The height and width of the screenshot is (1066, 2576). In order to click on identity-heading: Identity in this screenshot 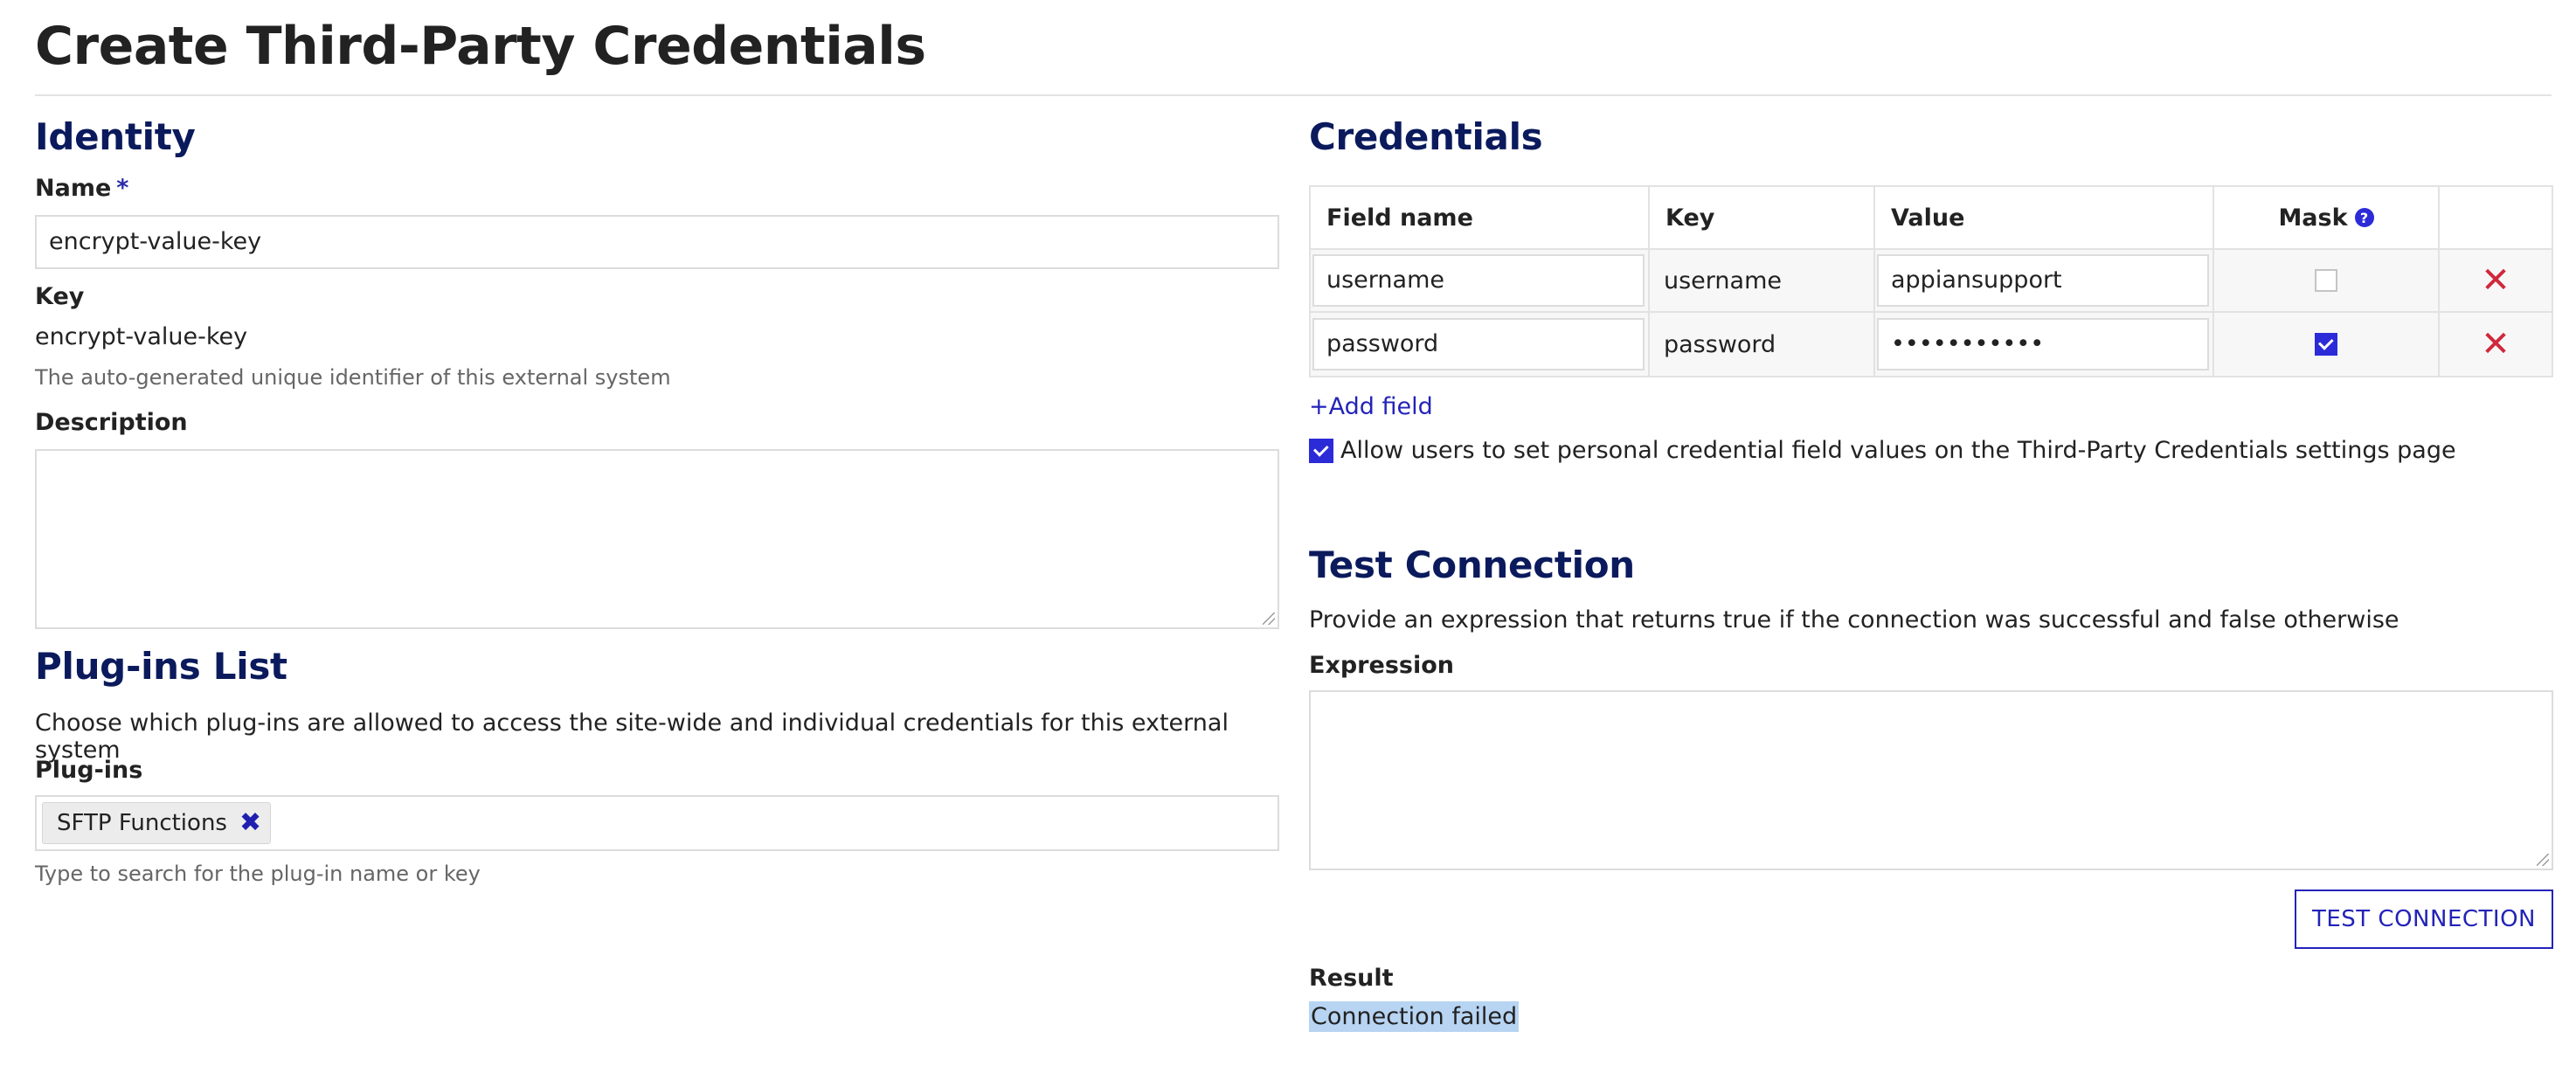, I will do `click(115, 136)`.